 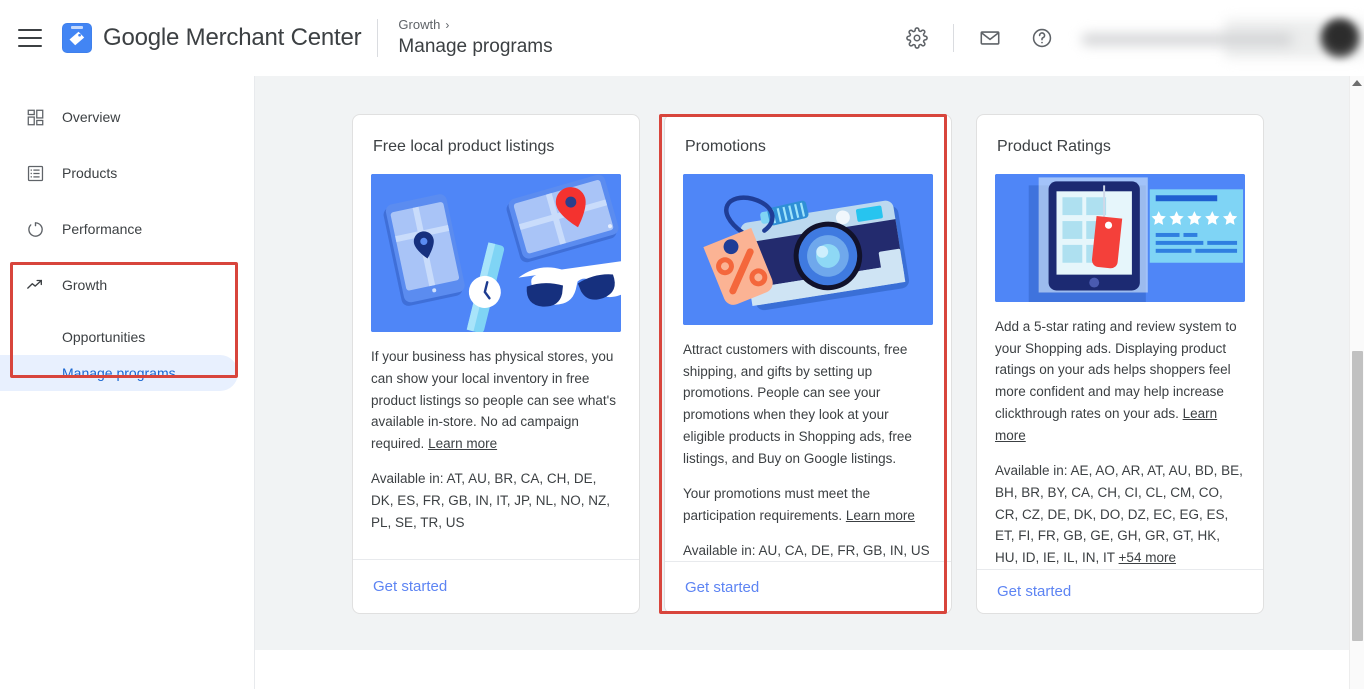 I want to click on brand-title: Google Merchant Center, so click(x=232, y=38).